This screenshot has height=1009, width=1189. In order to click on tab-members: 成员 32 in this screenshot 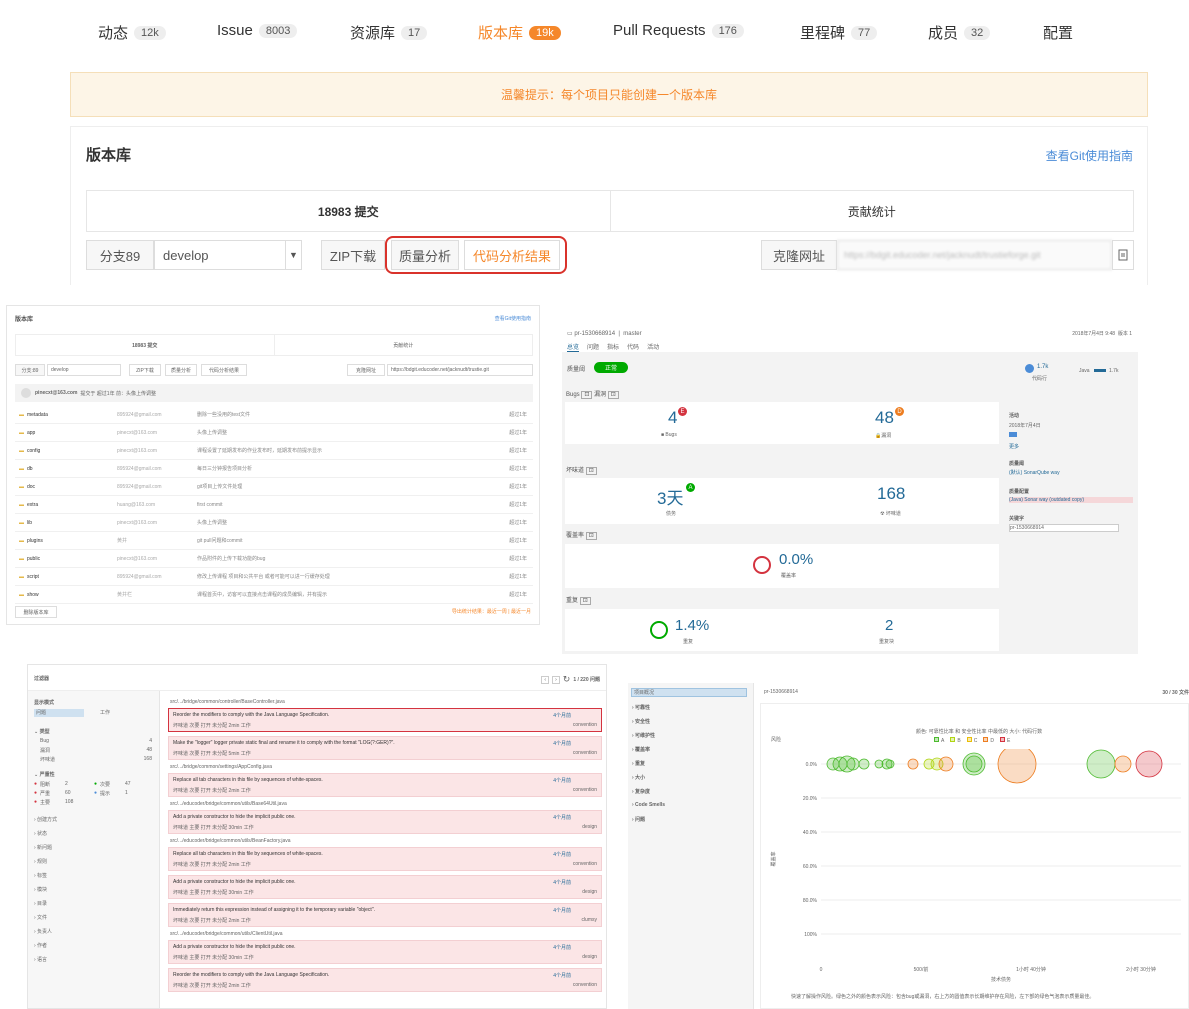, I will do `click(959, 32)`.